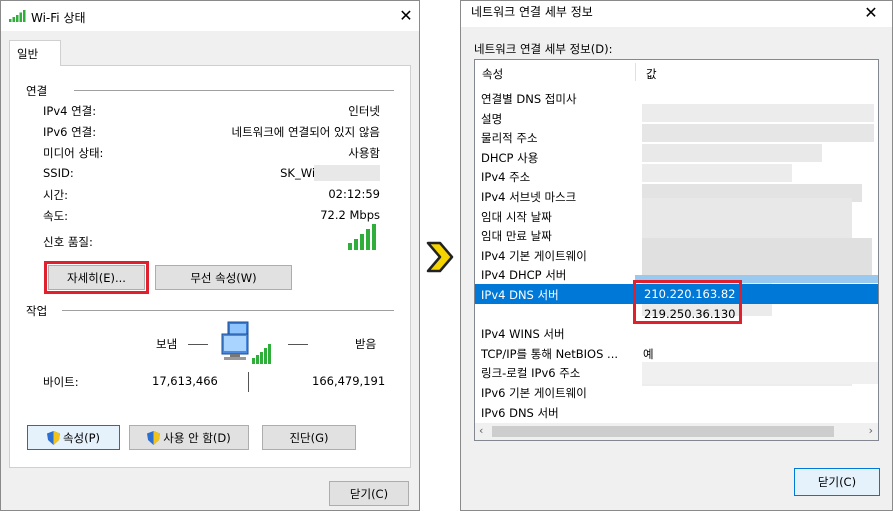 This screenshot has height=511, width=893. What do you see at coordinates (349, 381) in the screenshot?
I see `bytes-received-value: 166,479,191` at bounding box center [349, 381].